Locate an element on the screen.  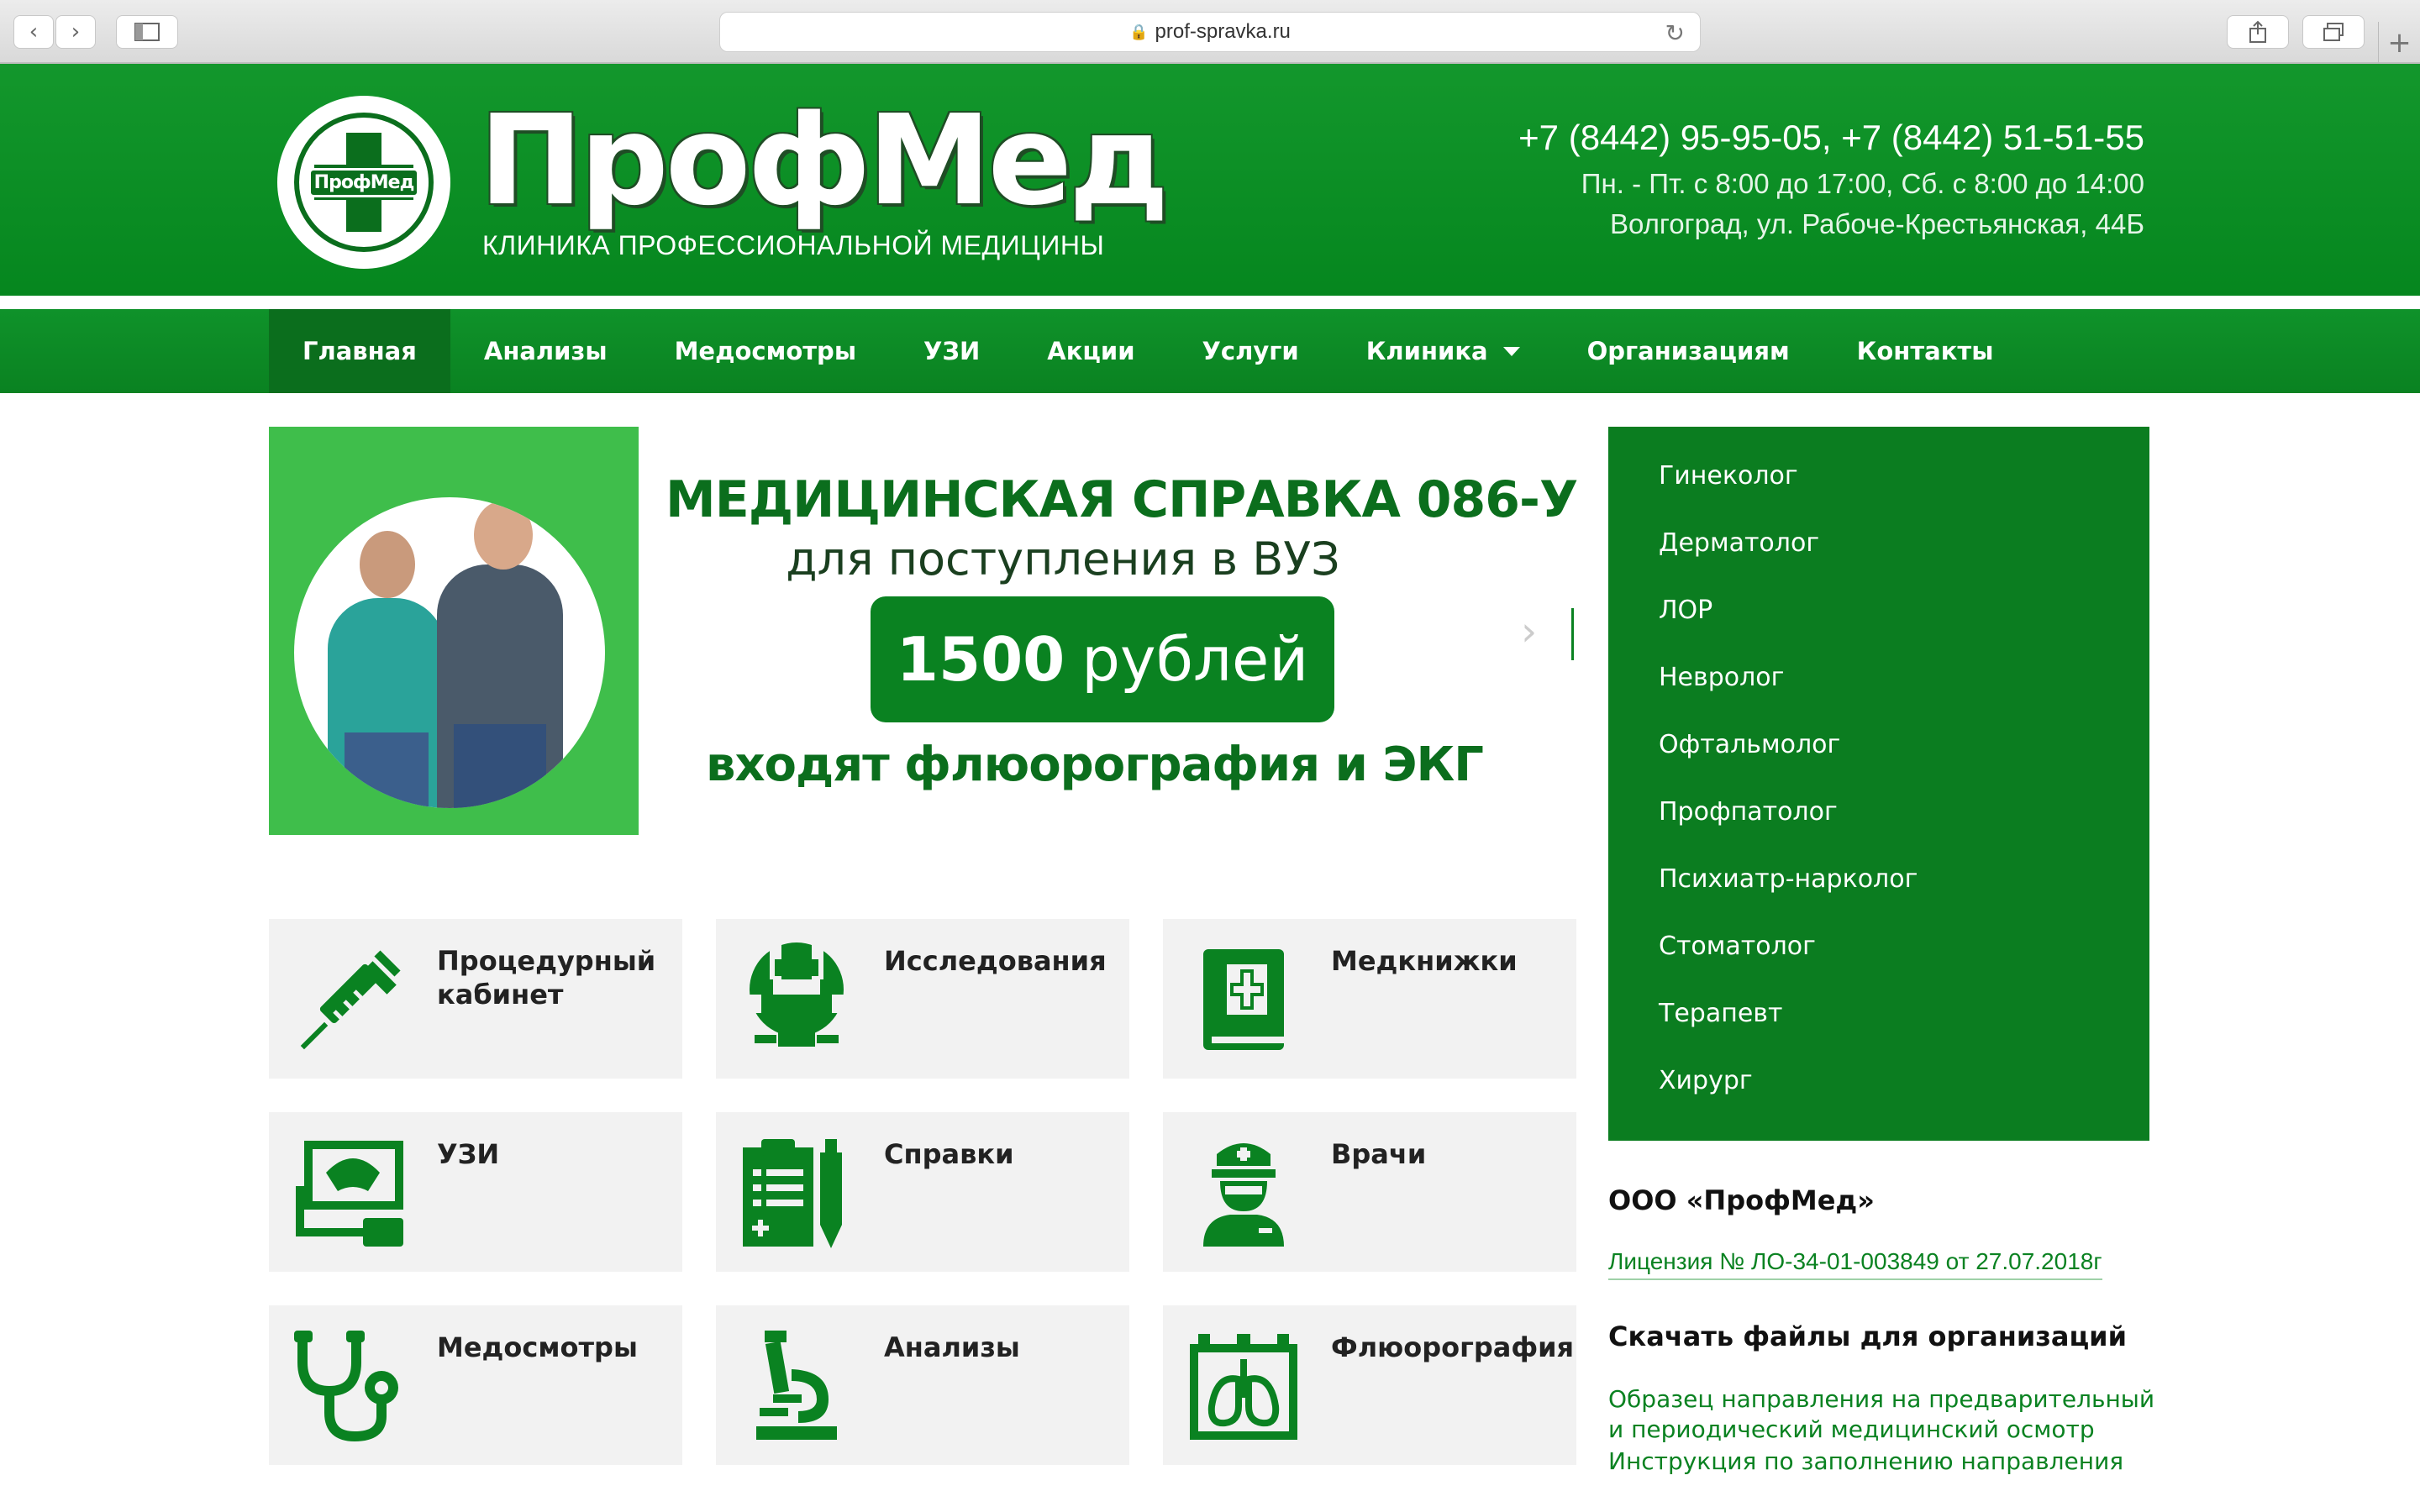
nav-item-promotions: Акции is located at coordinates (1090, 351).